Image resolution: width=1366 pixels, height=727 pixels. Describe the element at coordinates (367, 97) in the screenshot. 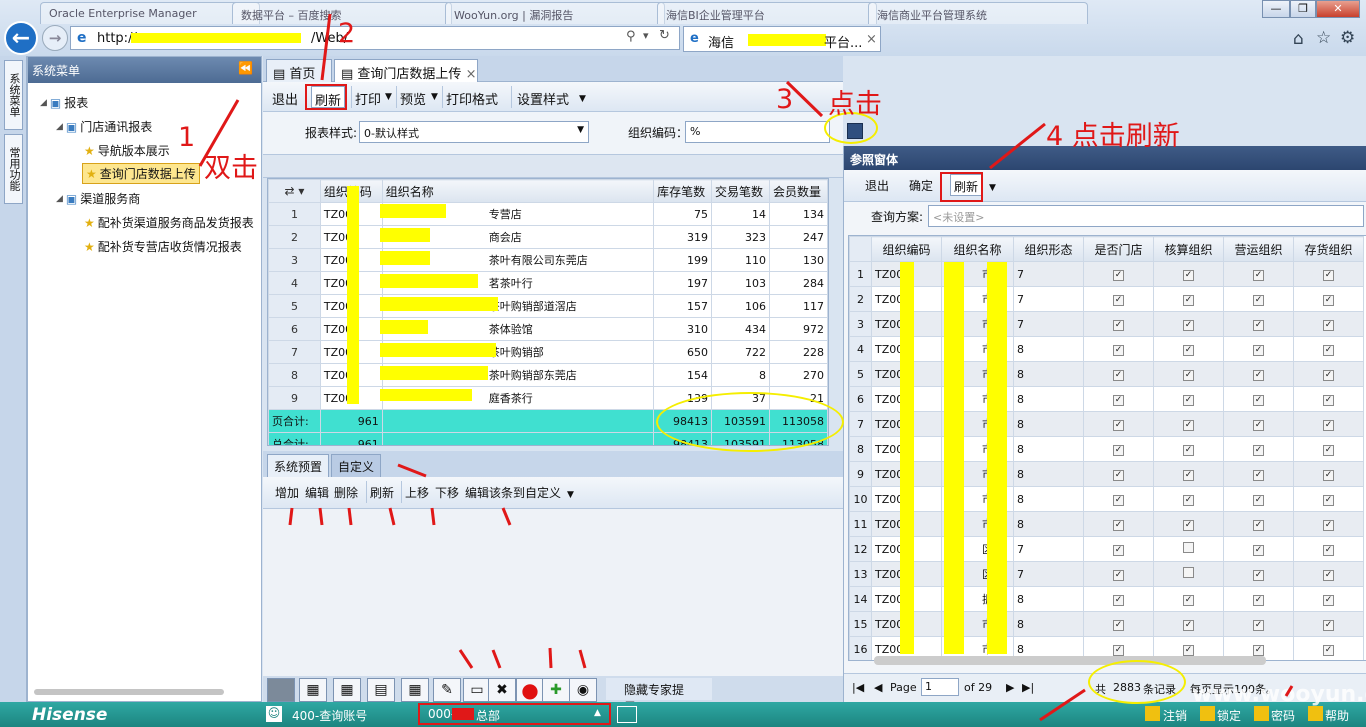

I see `print-button: 打印` at that location.